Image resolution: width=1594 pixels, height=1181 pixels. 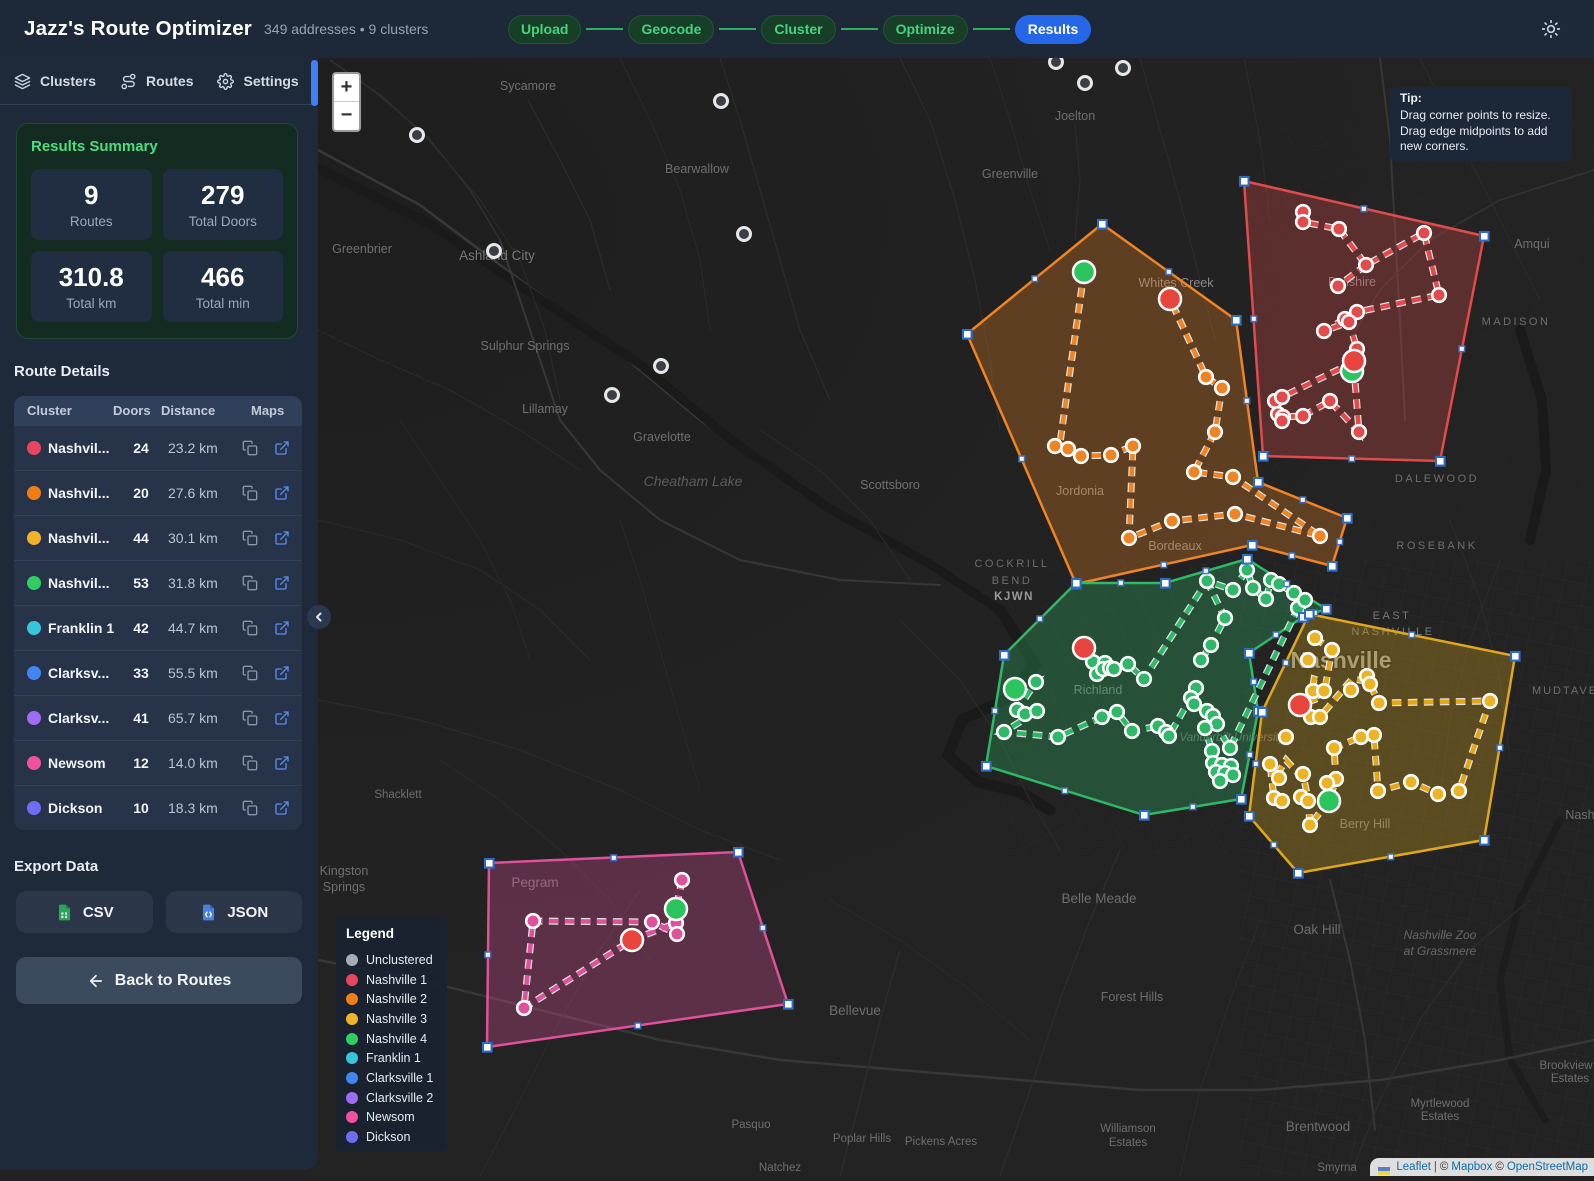 What do you see at coordinates (1579, 815) in the screenshot?
I see `svg-text: Nash` at bounding box center [1579, 815].